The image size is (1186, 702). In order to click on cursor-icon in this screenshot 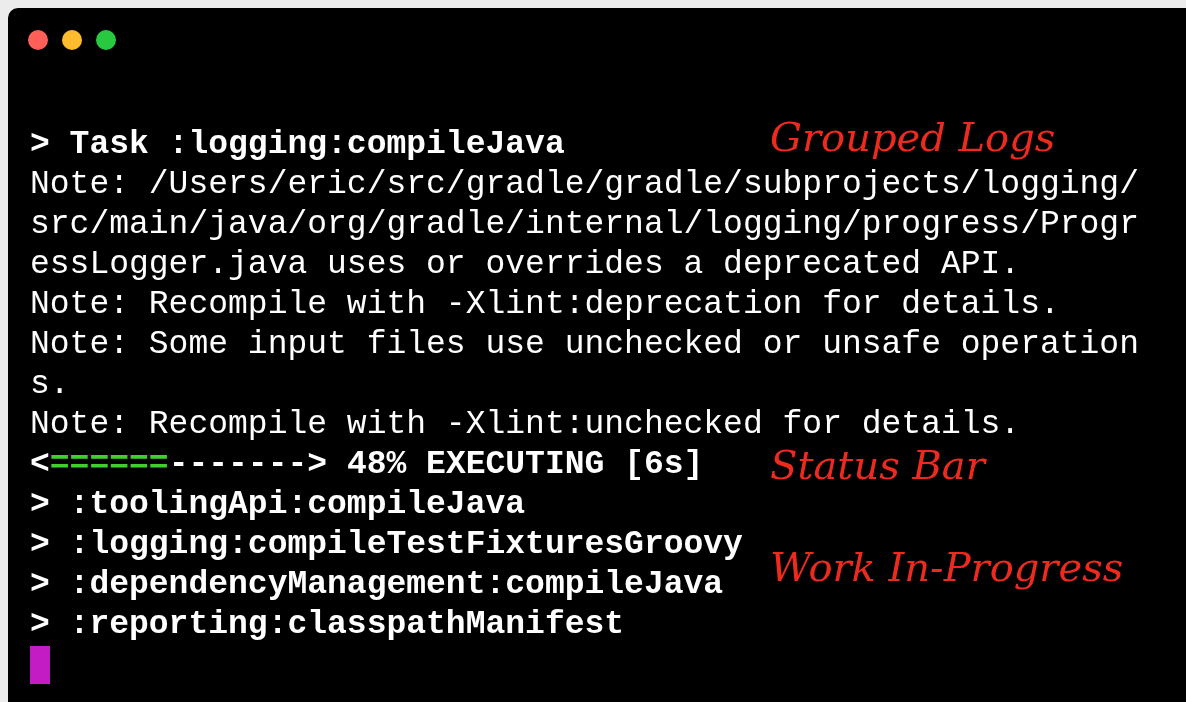, I will do `click(40, 665)`.